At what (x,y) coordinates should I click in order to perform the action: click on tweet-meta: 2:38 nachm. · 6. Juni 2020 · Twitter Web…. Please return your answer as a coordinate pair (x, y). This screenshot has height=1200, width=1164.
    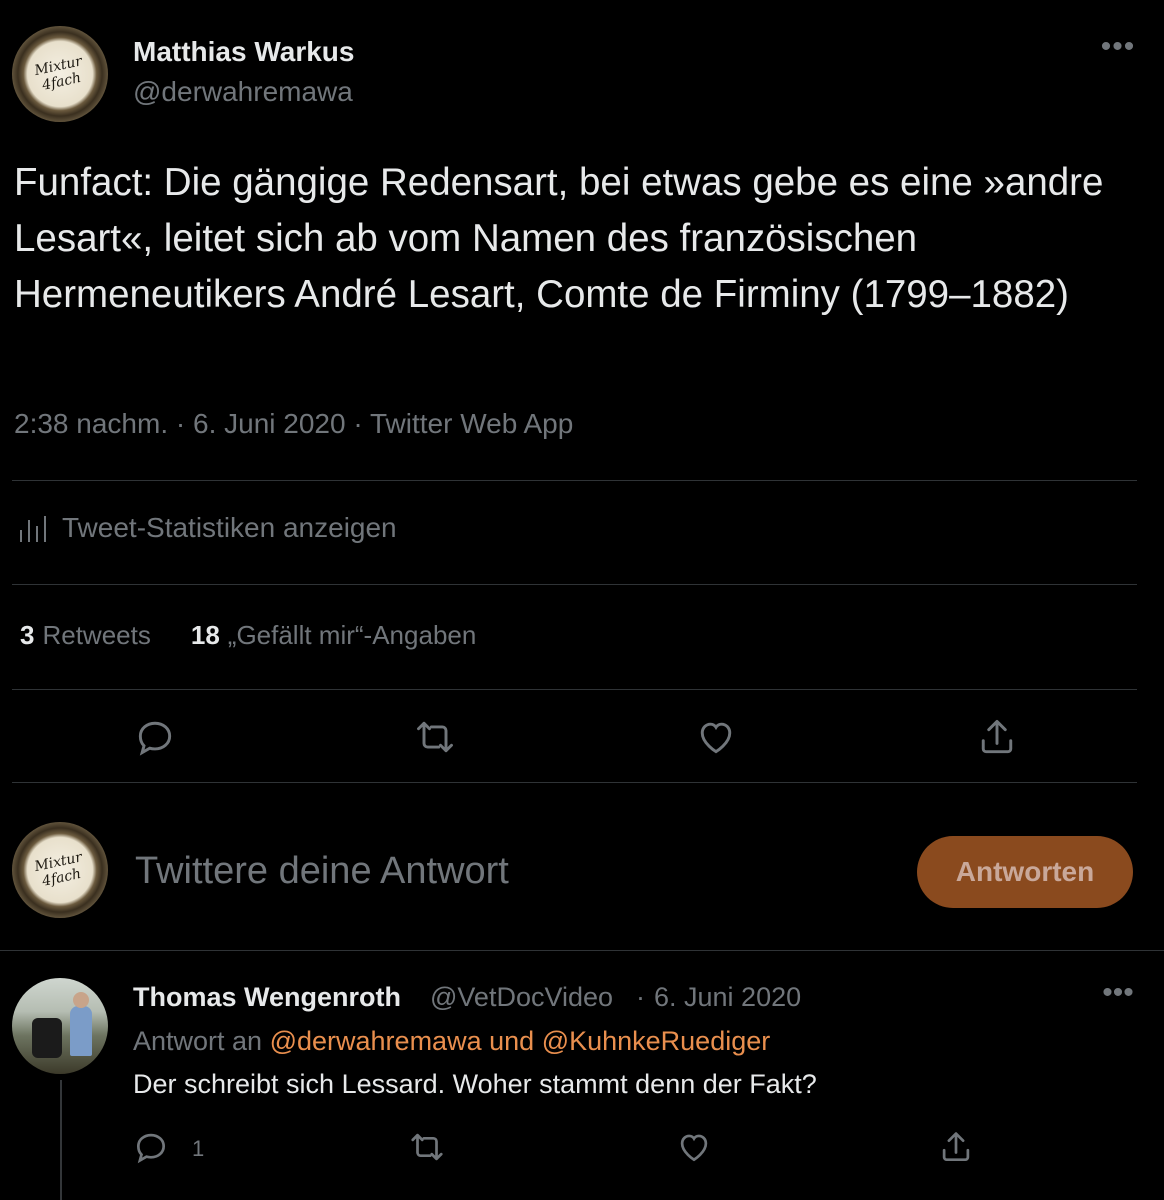
    Looking at the image, I should click on (294, 423).